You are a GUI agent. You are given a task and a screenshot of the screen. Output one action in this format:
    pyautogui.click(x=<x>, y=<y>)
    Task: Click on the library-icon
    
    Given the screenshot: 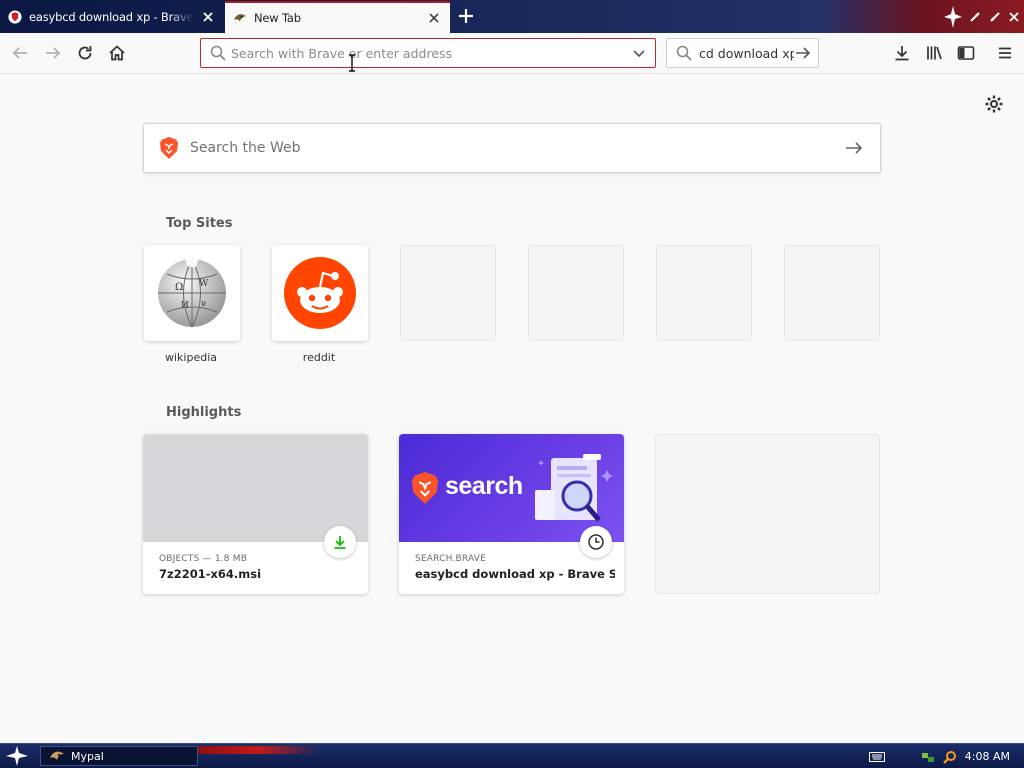 What is the action you would take?
    pyautogui.click(x=934, y=53)
    